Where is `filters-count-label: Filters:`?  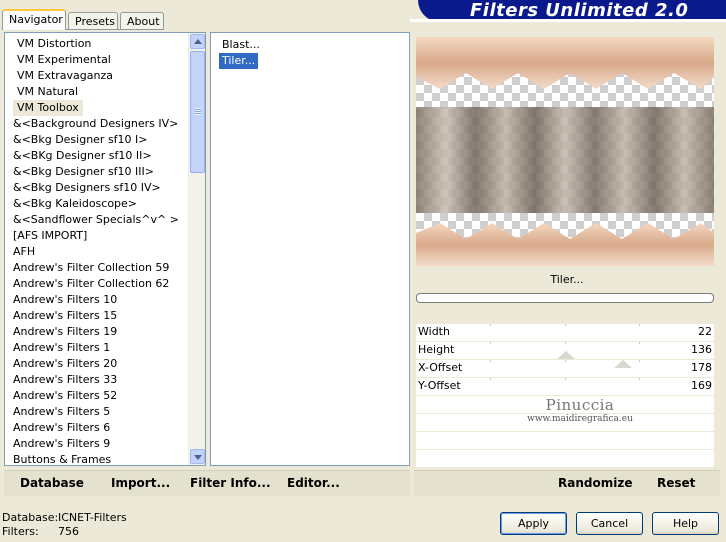 filters-count-label: Filters: is located at coordinates (20, 531).